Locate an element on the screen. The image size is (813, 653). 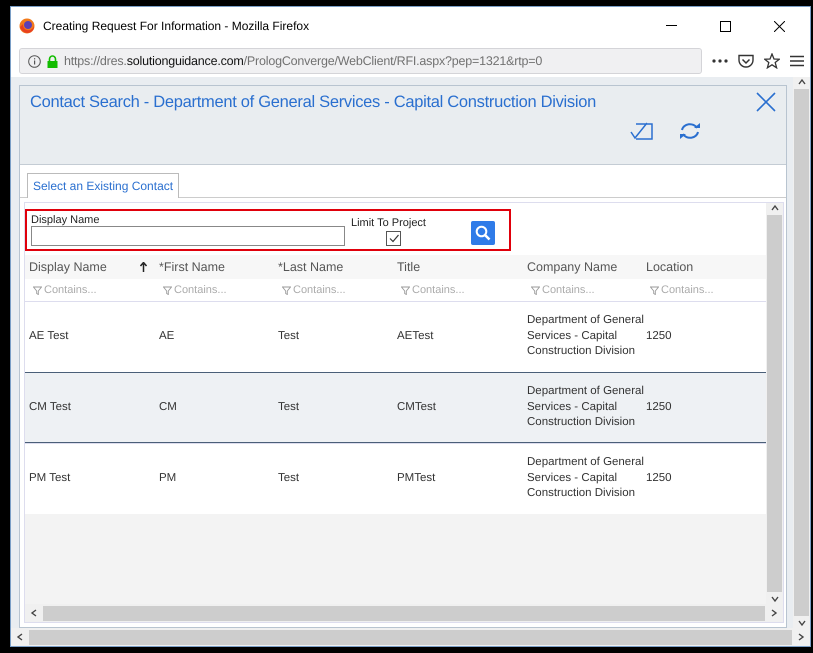
pocket-icon is located at coordinates (746, 61).